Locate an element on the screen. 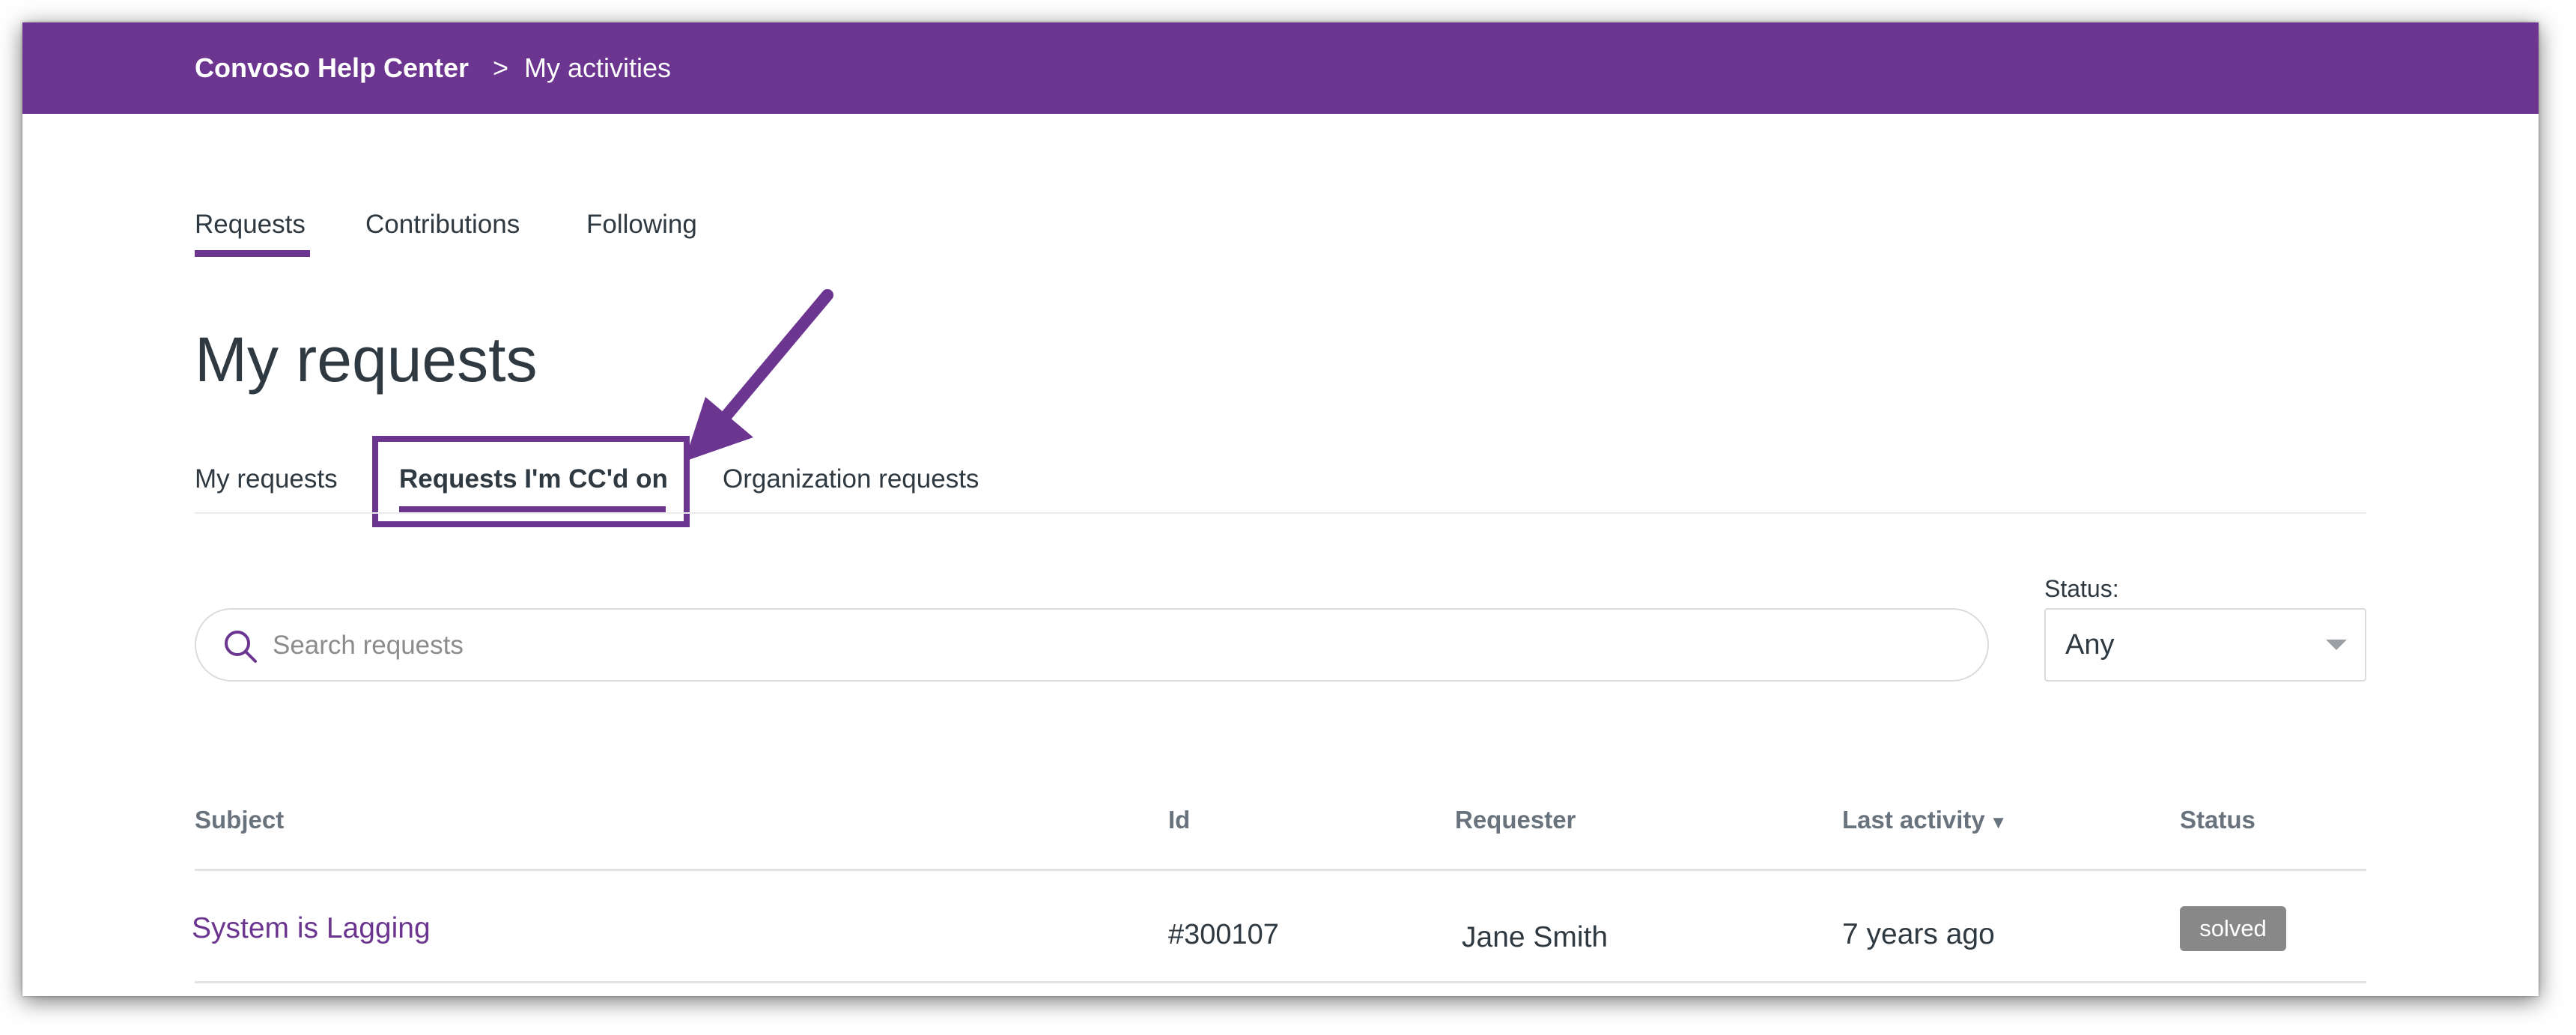  search-icon is located at coordinates (241, 647).